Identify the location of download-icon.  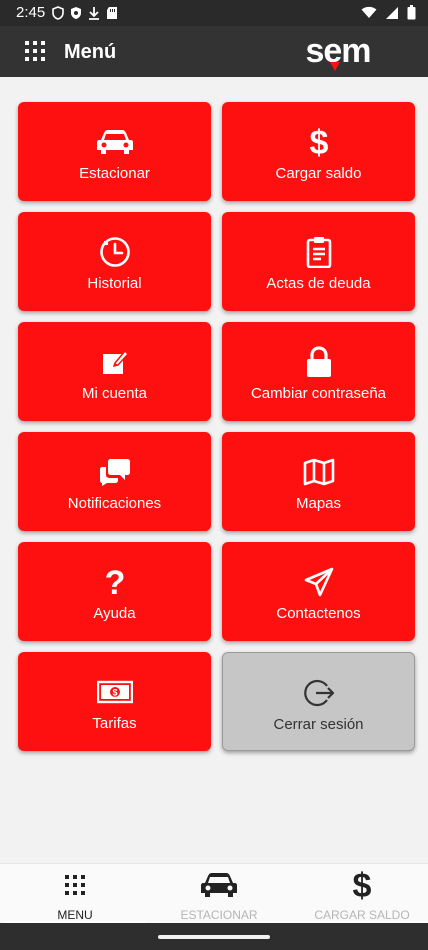
(94, 13).